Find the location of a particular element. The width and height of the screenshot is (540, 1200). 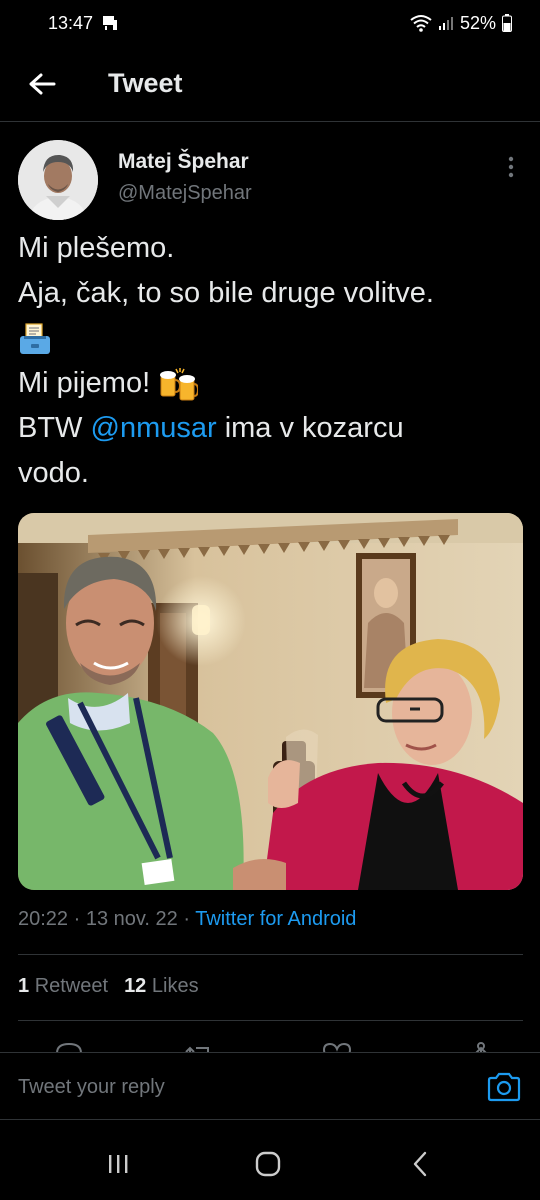

camera-button is located at coordinates (504, 1087).